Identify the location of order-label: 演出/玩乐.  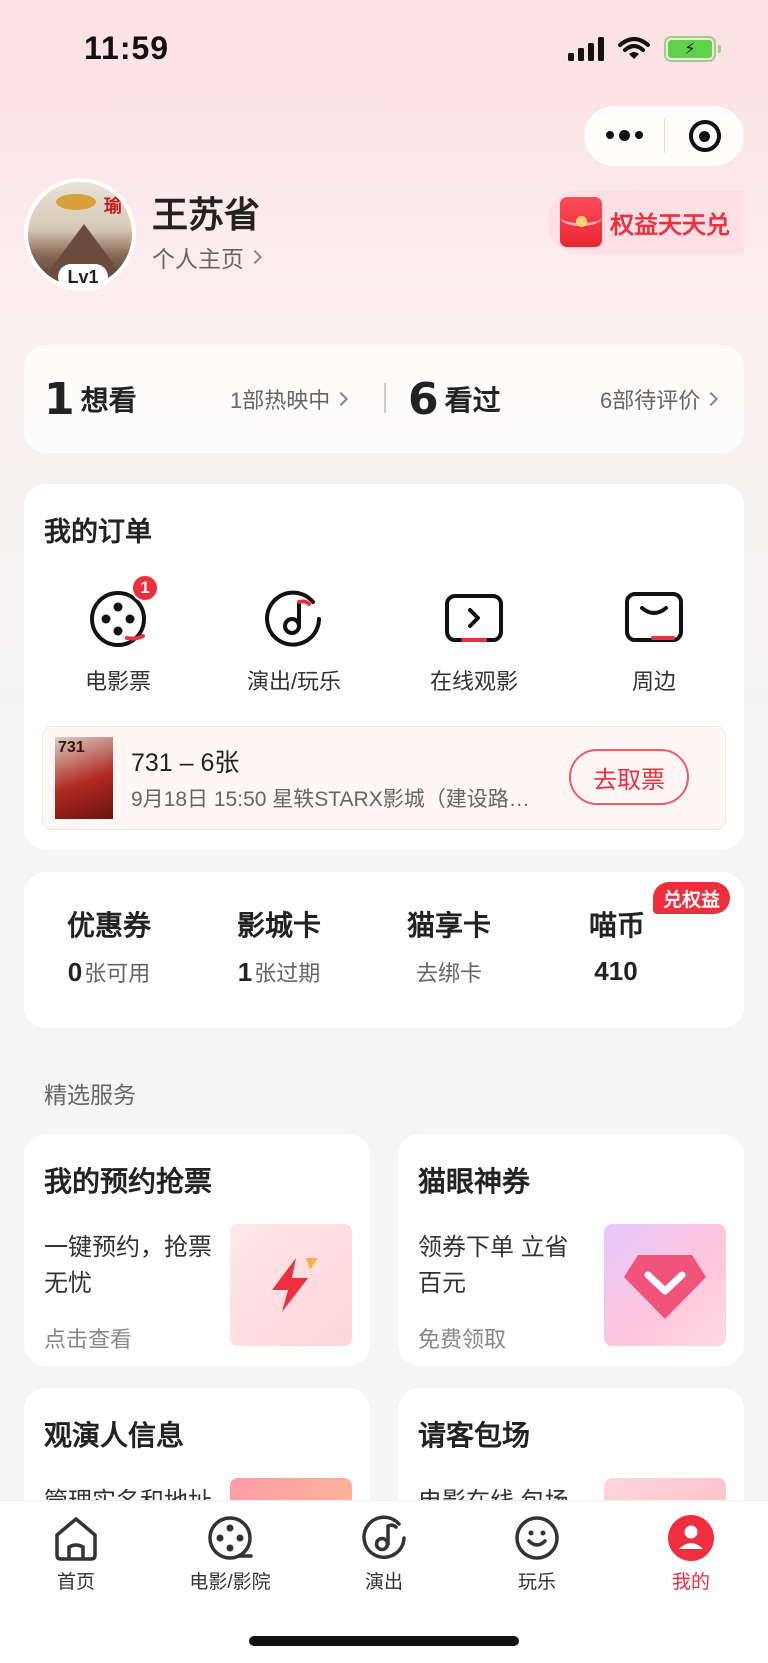
(294, 681).